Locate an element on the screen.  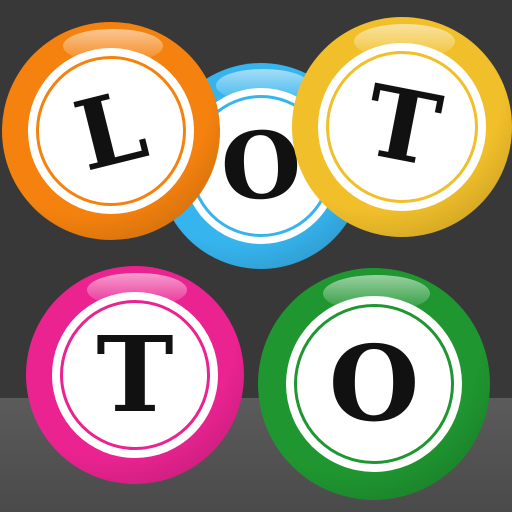
ball-face: O is located at coordinates (374, 384).